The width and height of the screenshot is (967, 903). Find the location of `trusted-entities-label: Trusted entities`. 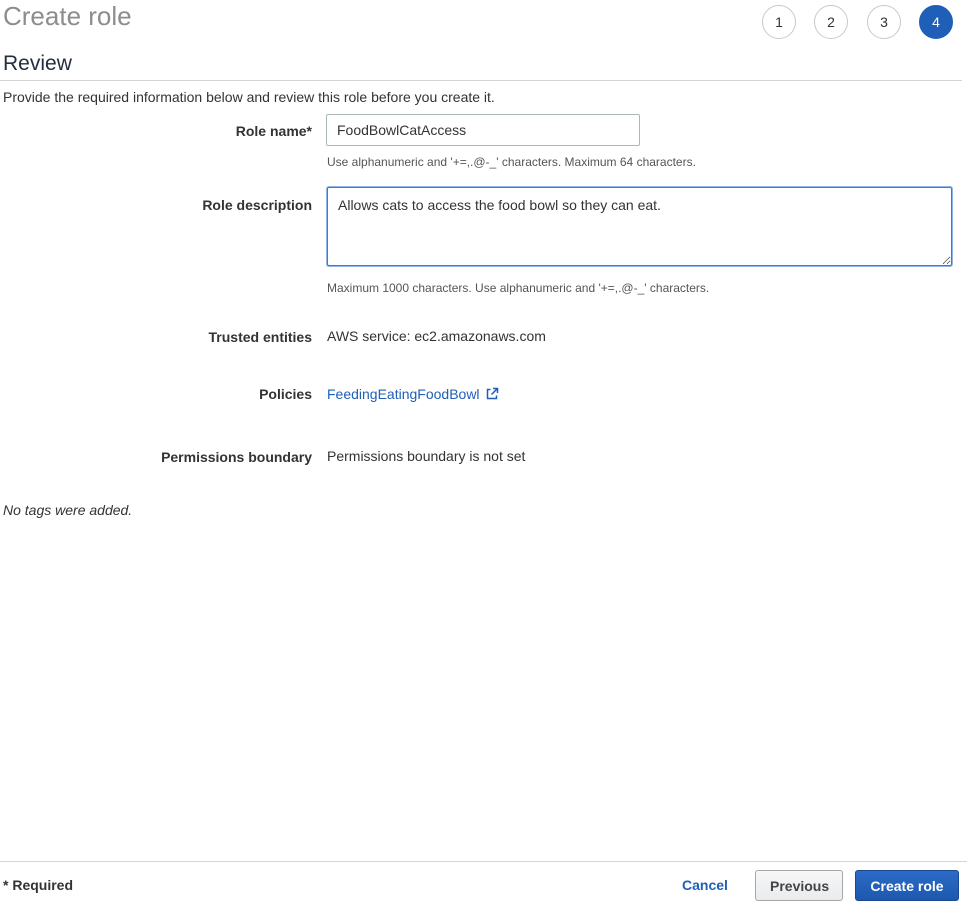

trusted-entities-label: Trusted entities is located at coordinates (260, 337).